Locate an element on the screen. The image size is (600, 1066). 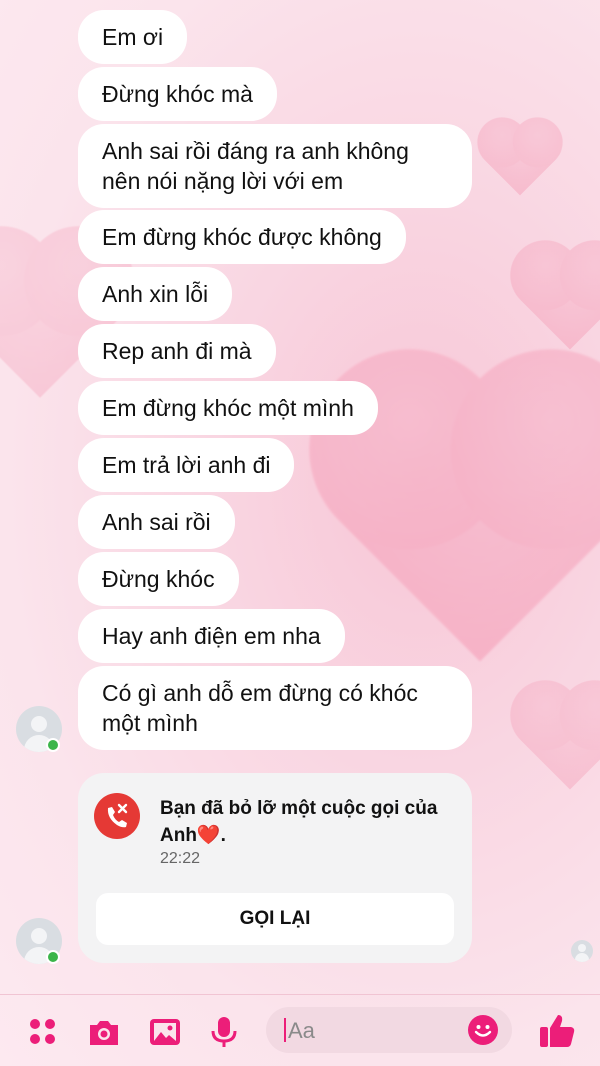
message-bubble: Rep anh đi mà is located at coordinates (177, 351).